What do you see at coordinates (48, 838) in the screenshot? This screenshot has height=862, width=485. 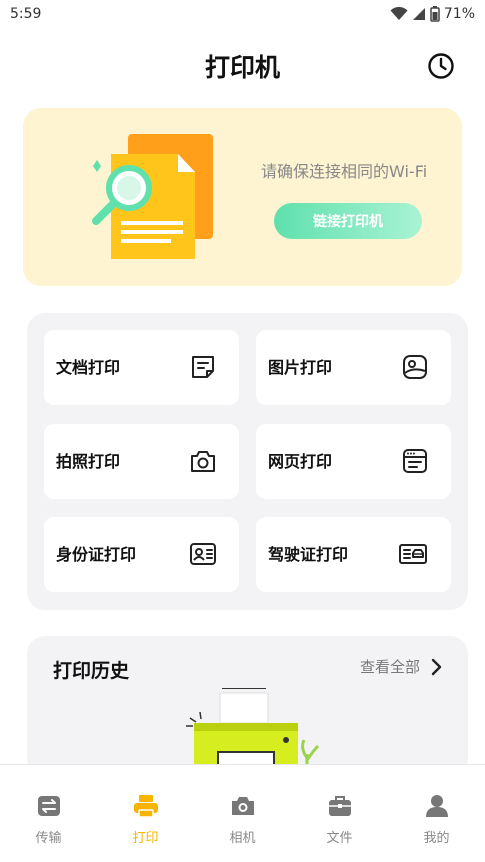 I see `nav-label: 传输` at bounding box center [48, 838].